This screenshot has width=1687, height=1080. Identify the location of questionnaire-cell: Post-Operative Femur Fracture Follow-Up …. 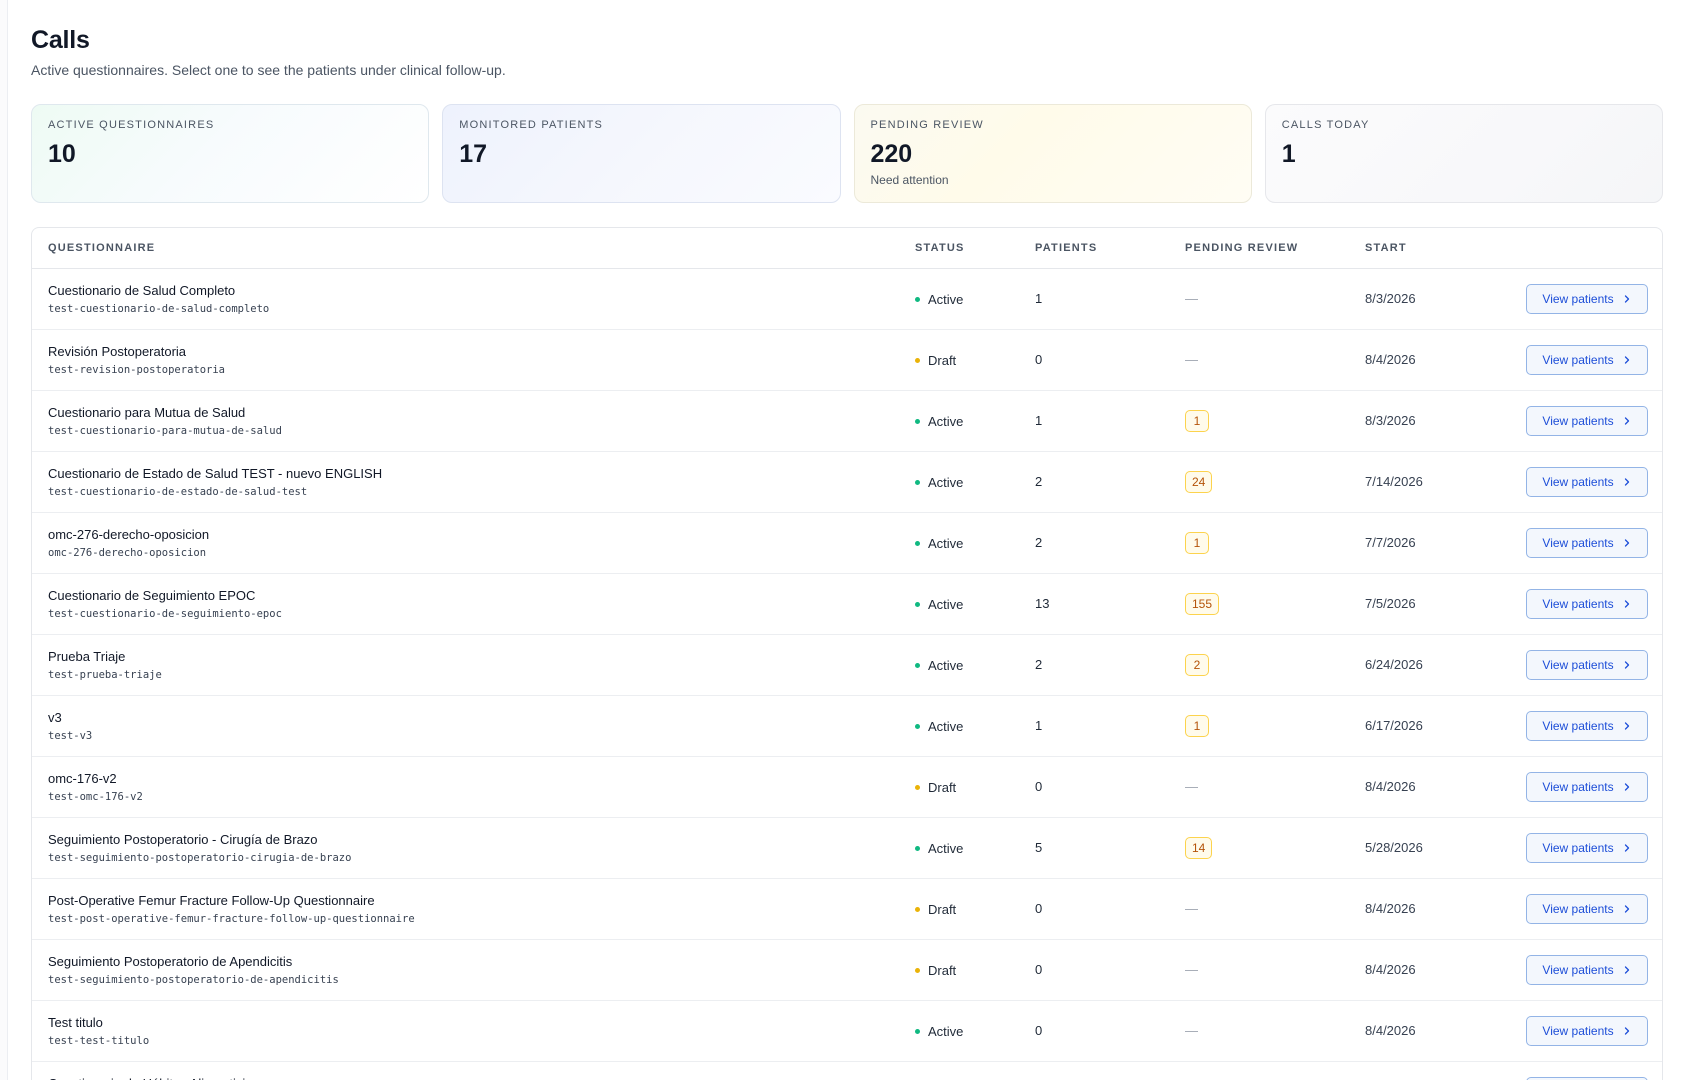
(231, 909).